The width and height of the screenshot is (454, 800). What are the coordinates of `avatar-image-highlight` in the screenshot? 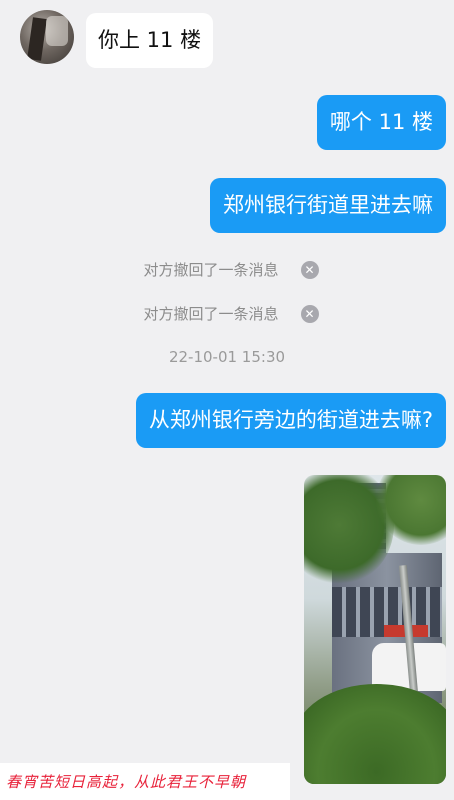 It's located at (57, 31).